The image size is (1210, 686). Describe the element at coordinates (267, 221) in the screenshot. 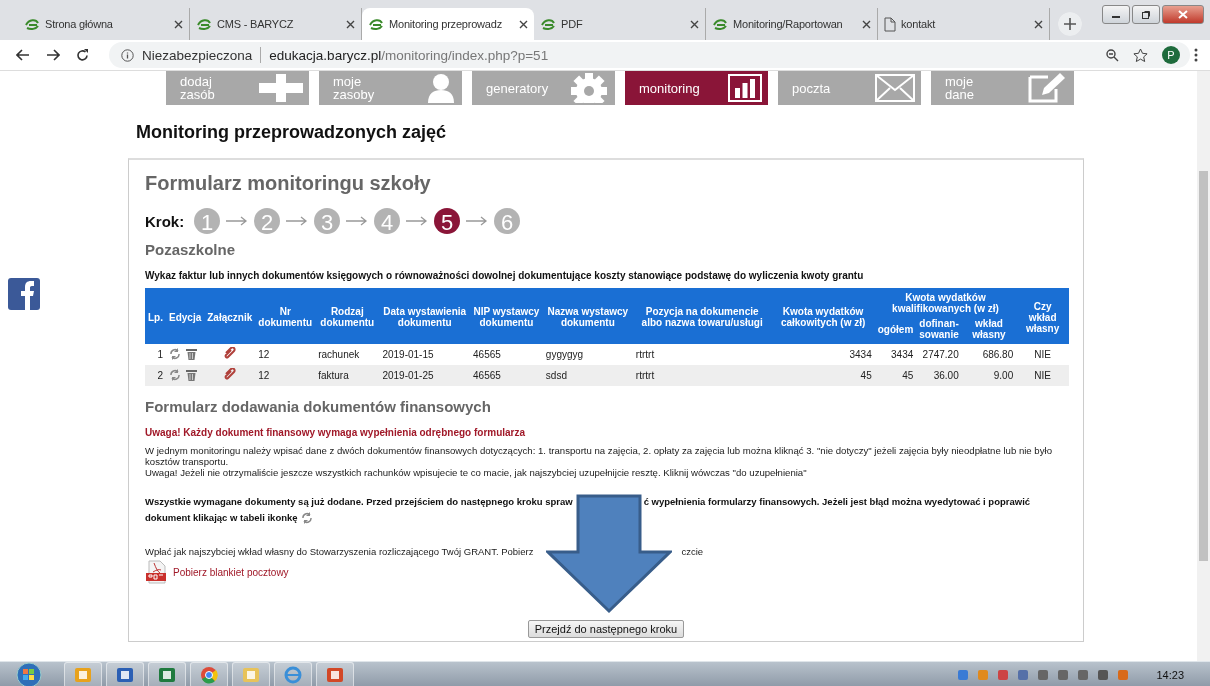

I see `step-circle: 2` at that location.